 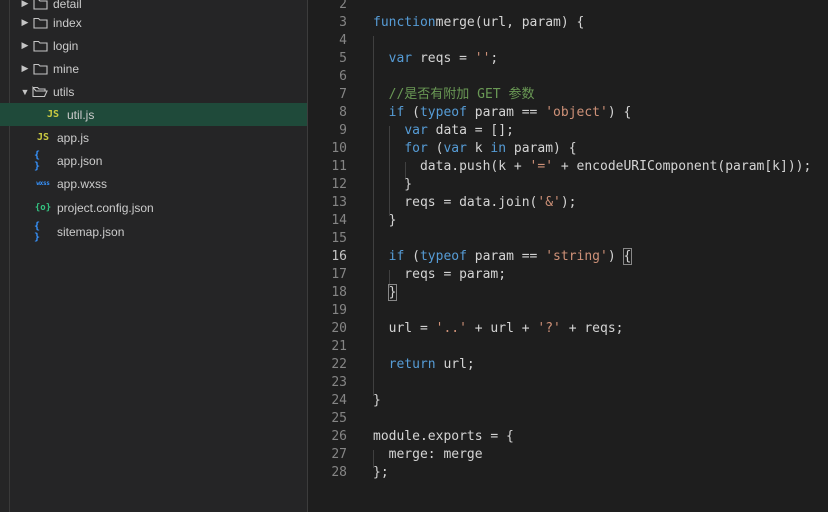 What do you see at coordinates (339, 166) in the screenshot?
I see `line-number: 11` at bounding box center [339, 166].